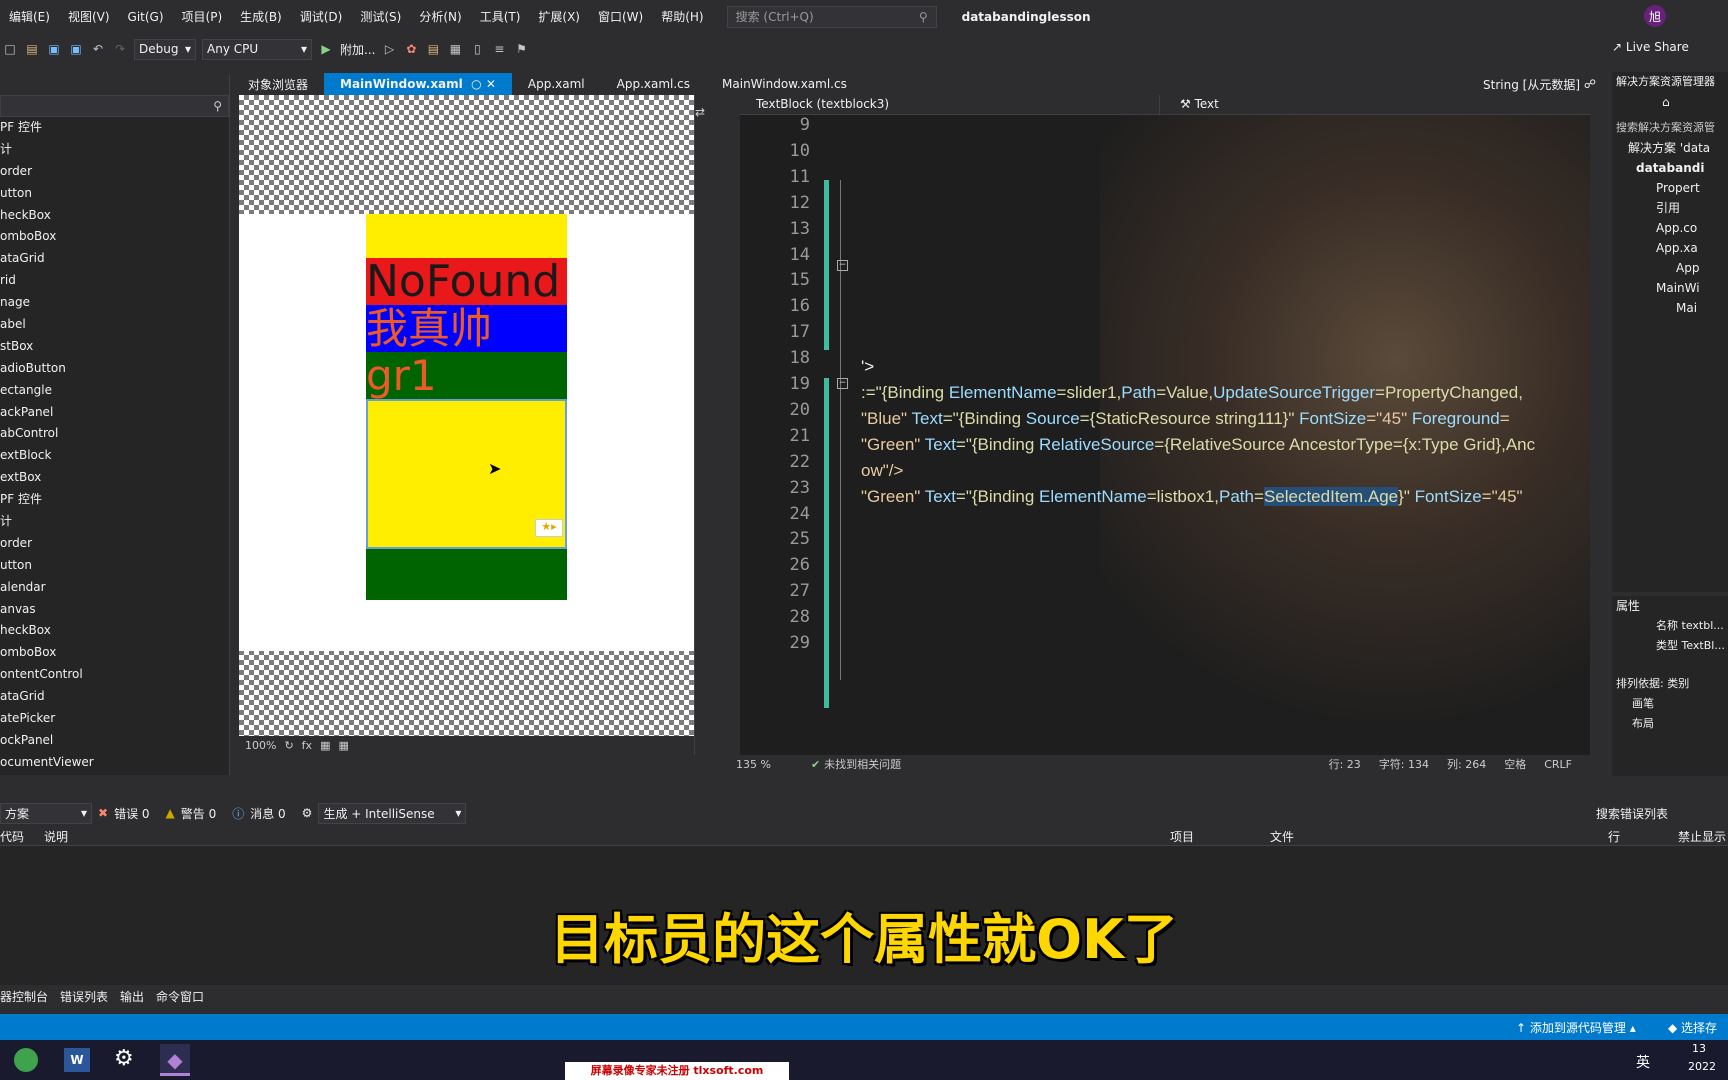 The height and width of the screenshot is (1080, 1728). I want to click on folder-icon: ▤, so click(433, 49).